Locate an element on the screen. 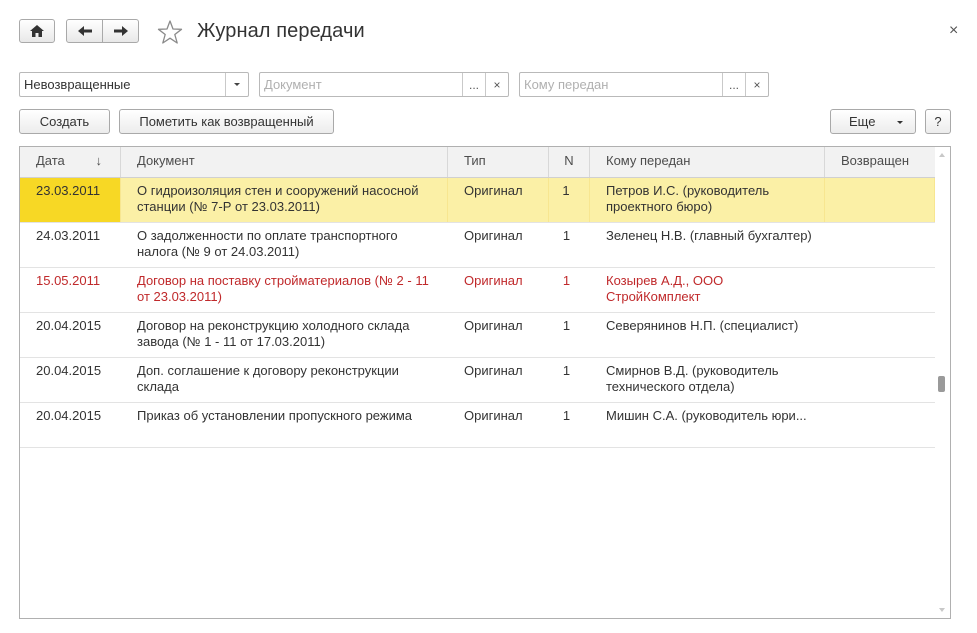 The width and height of the screenshot is (977, 633). home-icon is located at coordinates (37, 31).